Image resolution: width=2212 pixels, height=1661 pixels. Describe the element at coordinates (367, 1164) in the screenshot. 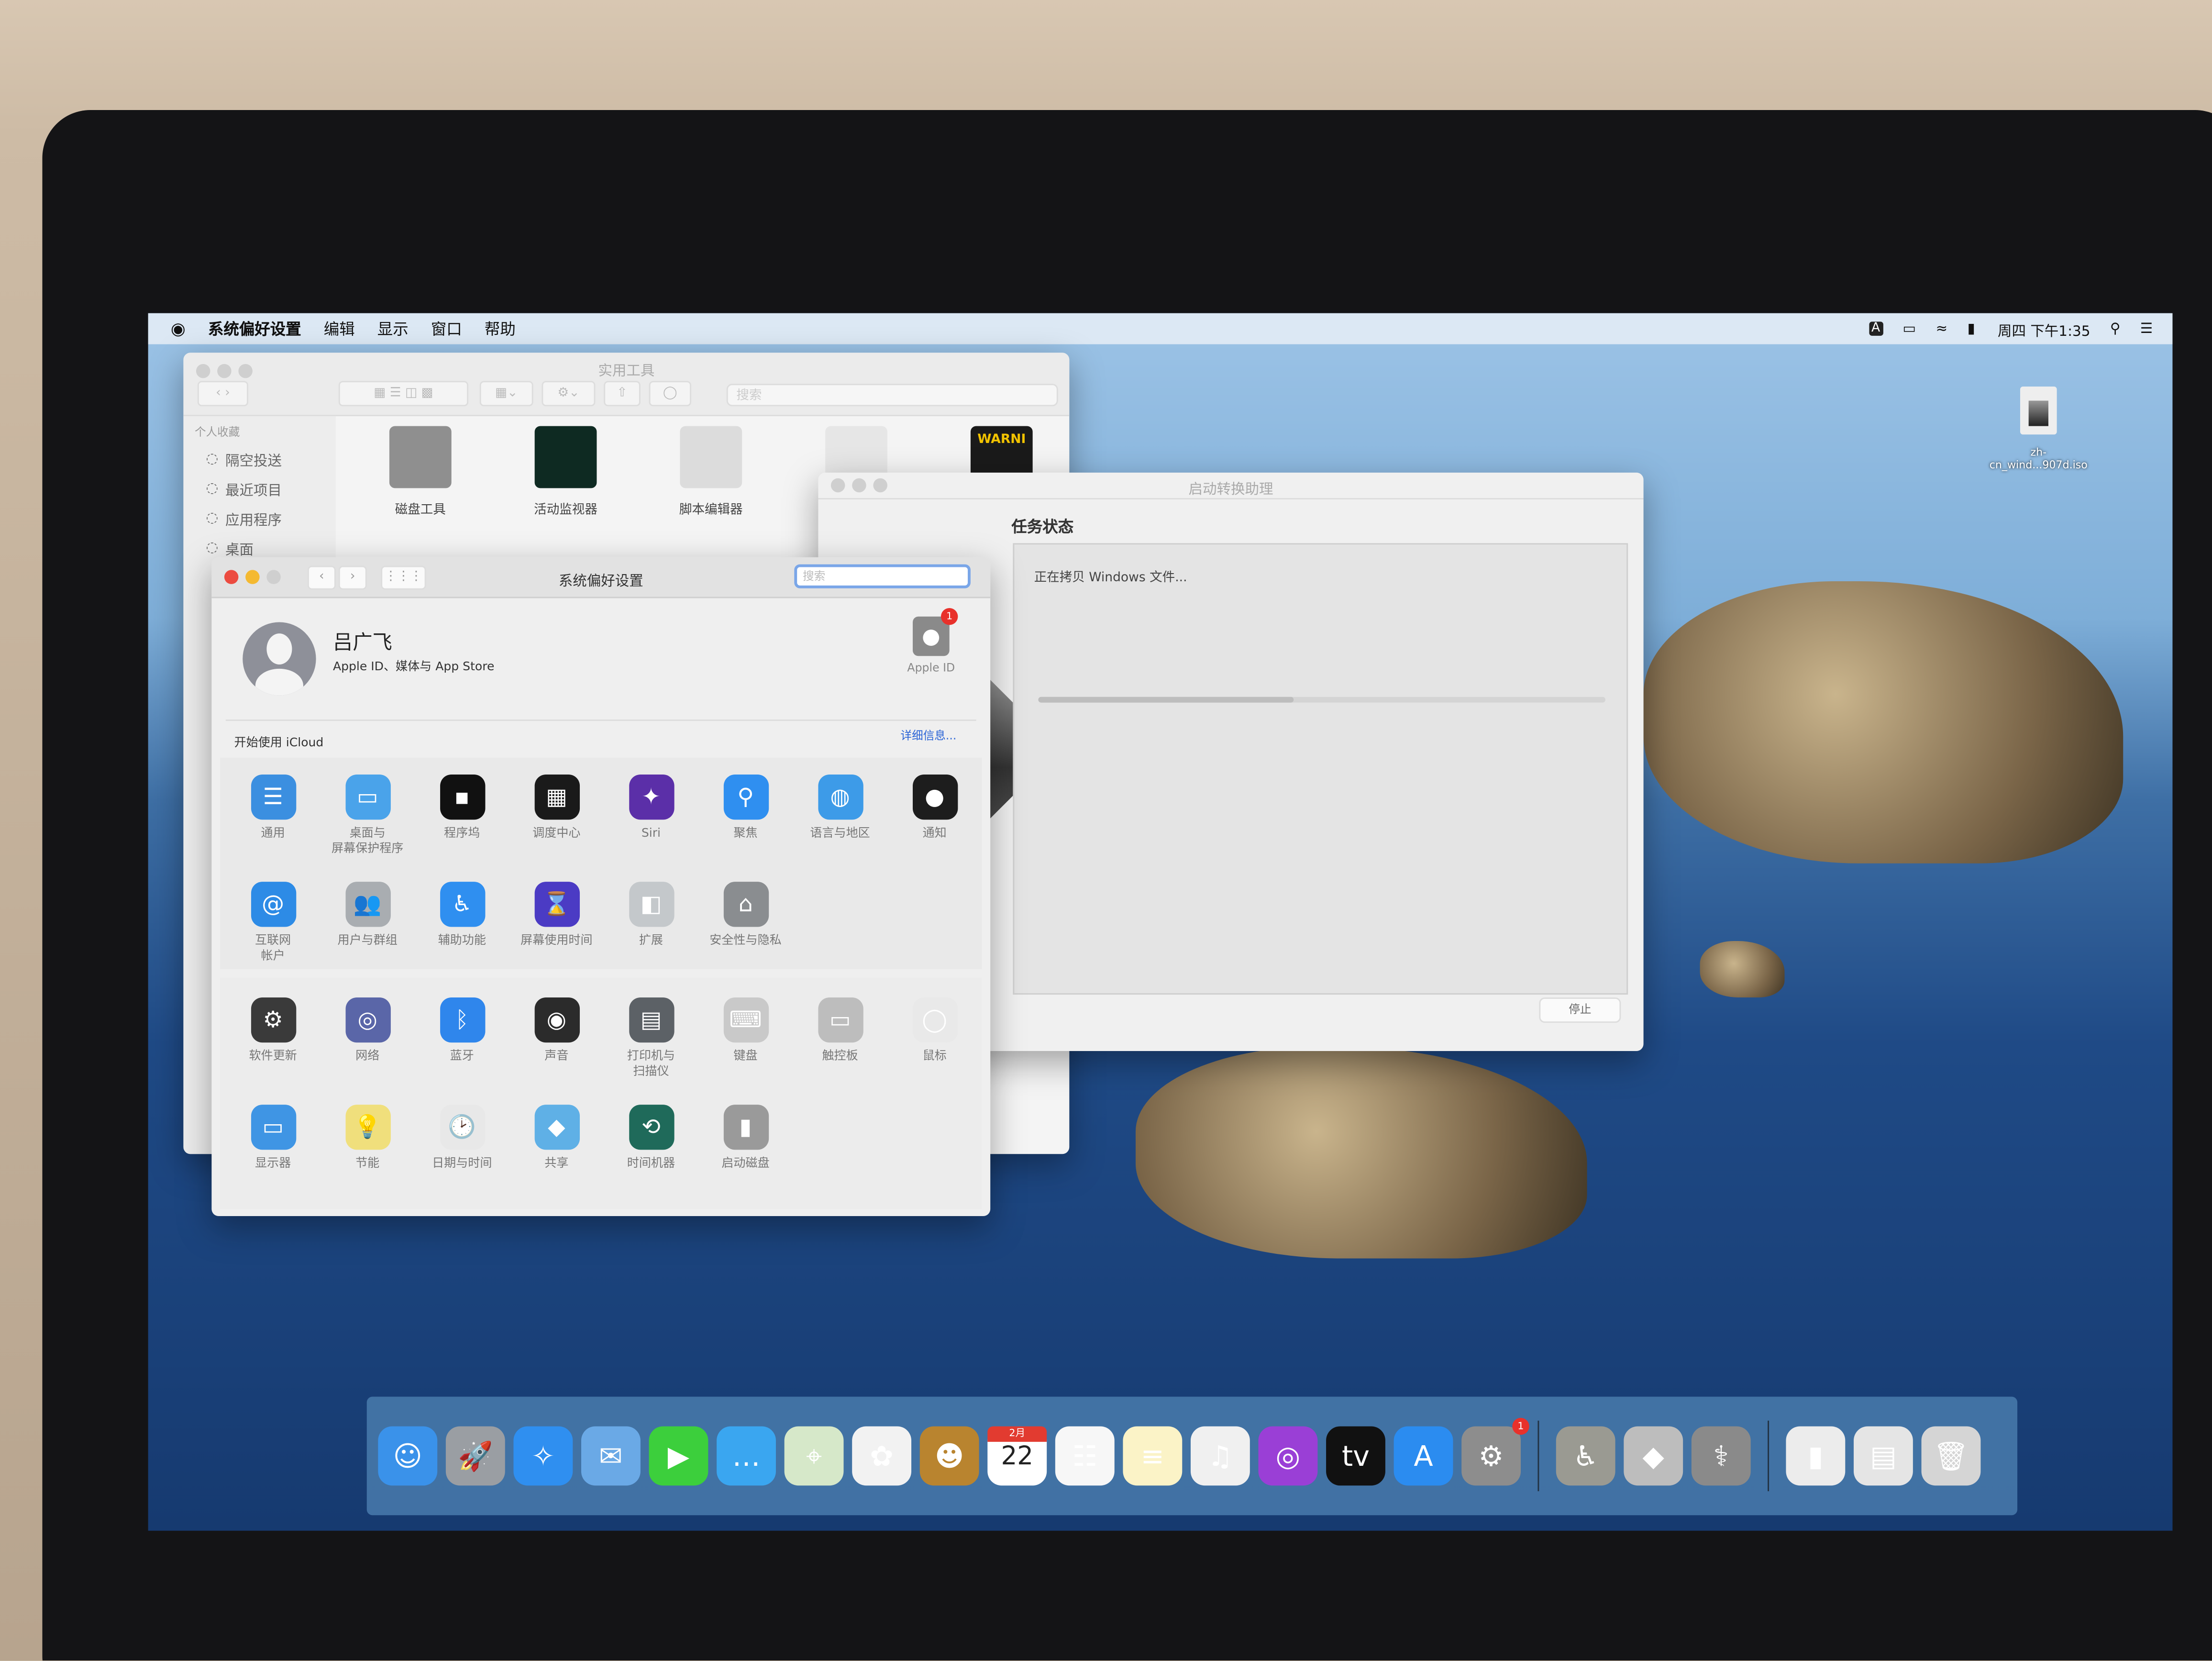

I see `pane-label: 节能` at that location.